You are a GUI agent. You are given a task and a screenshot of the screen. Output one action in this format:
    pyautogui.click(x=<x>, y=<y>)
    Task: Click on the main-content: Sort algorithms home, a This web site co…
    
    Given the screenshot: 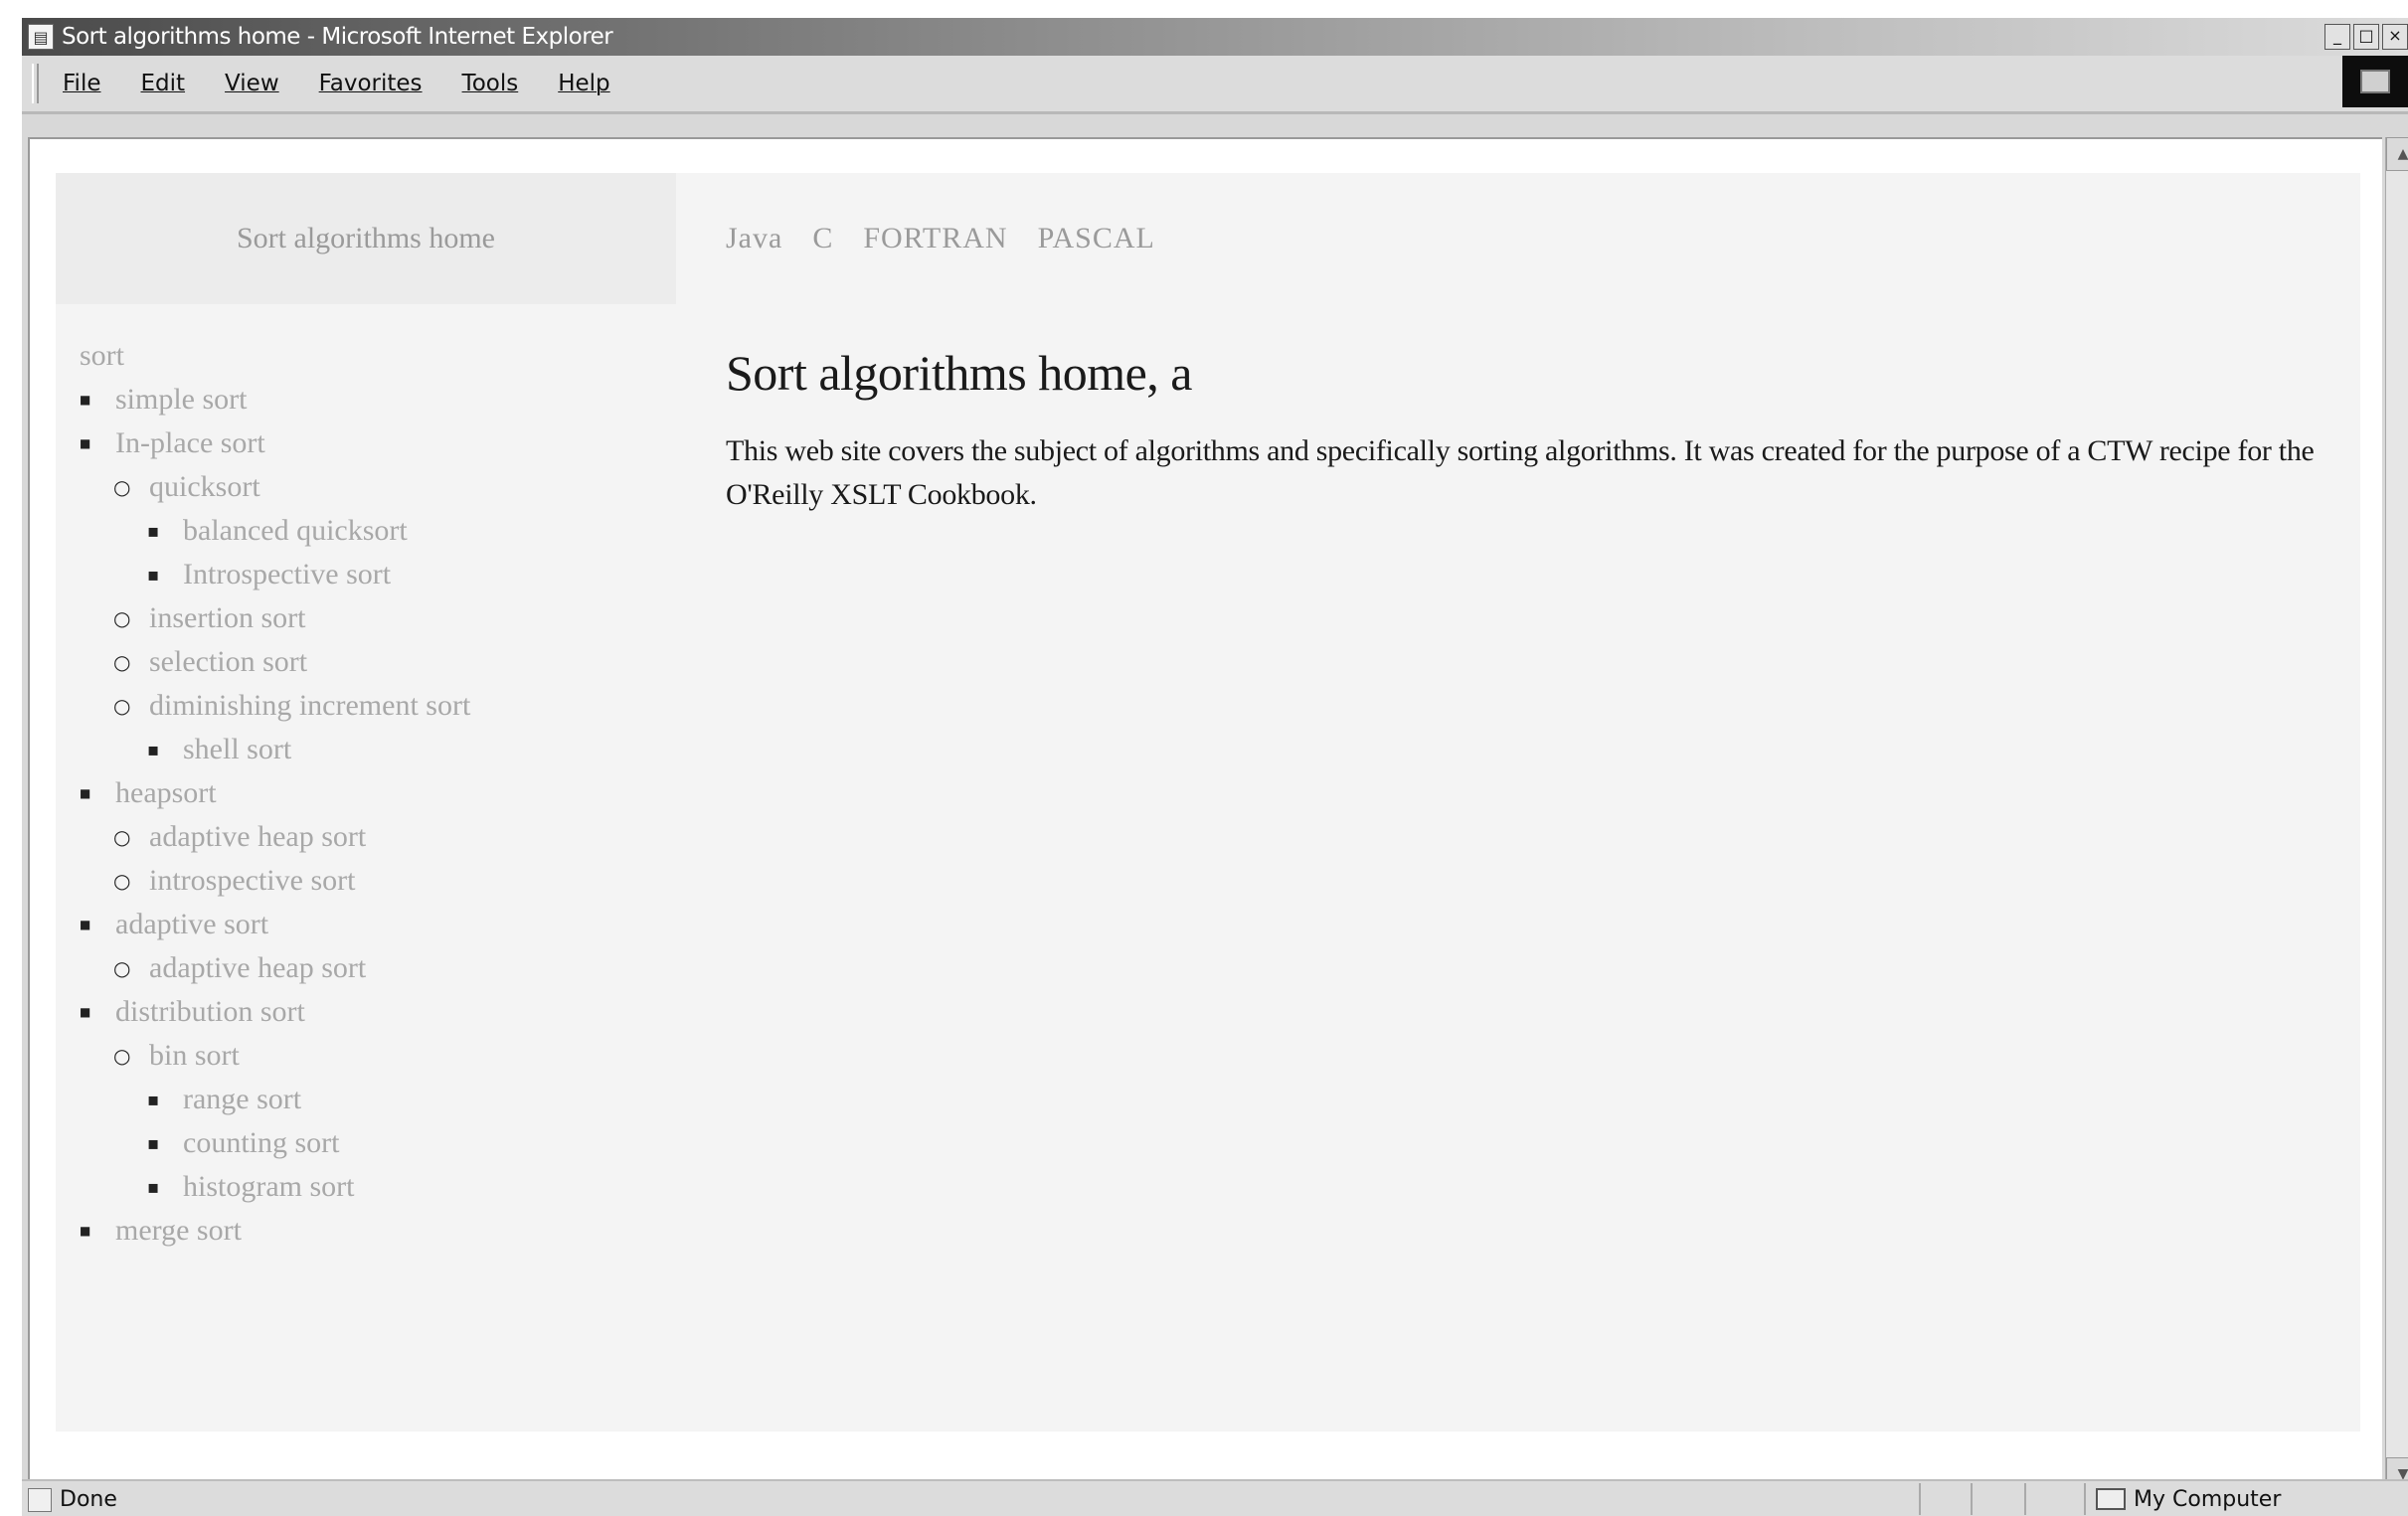 What is the action you would take?
    pyautogui.click(x=1521, y=429)
    